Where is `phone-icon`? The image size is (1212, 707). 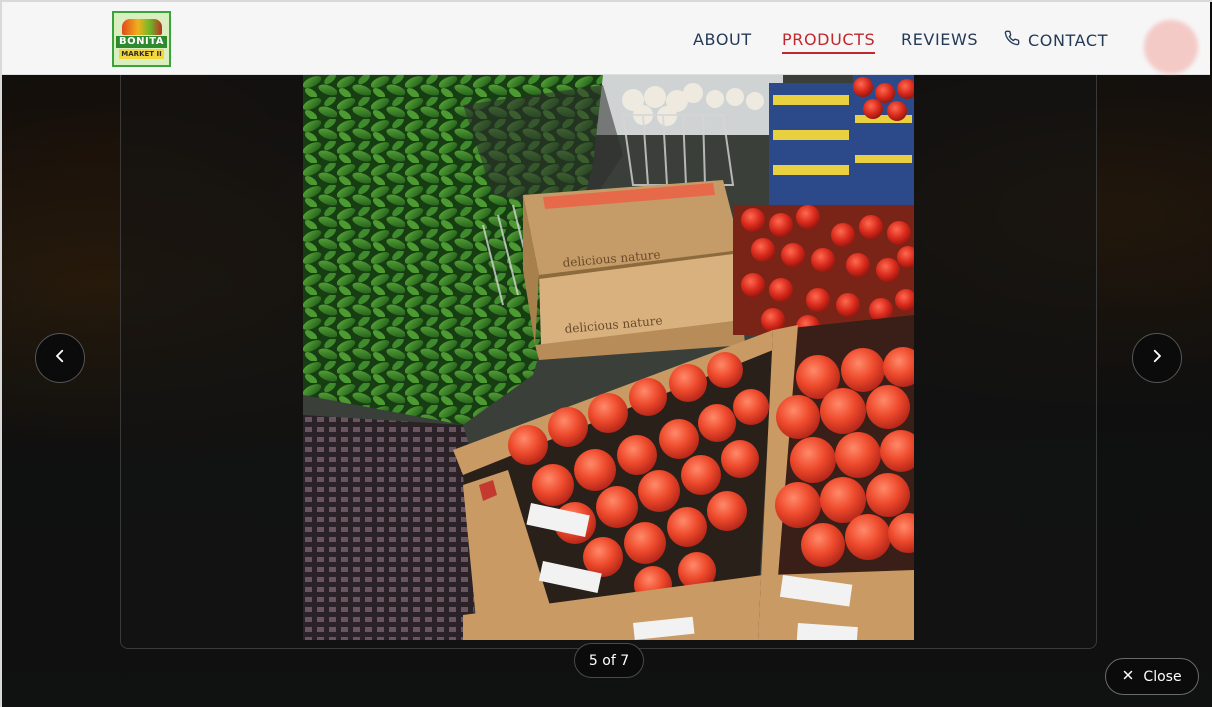
phone-icon is located at coordinates (1012, 41).